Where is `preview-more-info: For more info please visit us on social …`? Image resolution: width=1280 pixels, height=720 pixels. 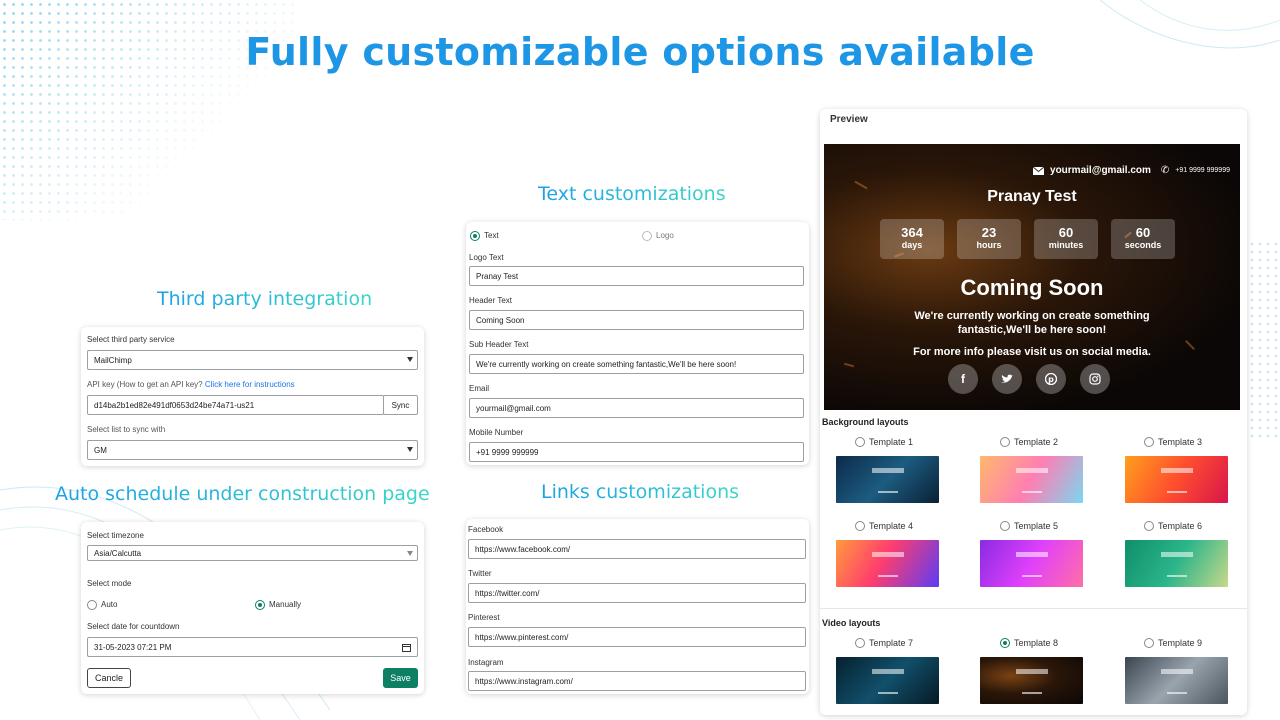 preview-more-info: For more info please visit us on social … is located at coordinates (1032, 352).